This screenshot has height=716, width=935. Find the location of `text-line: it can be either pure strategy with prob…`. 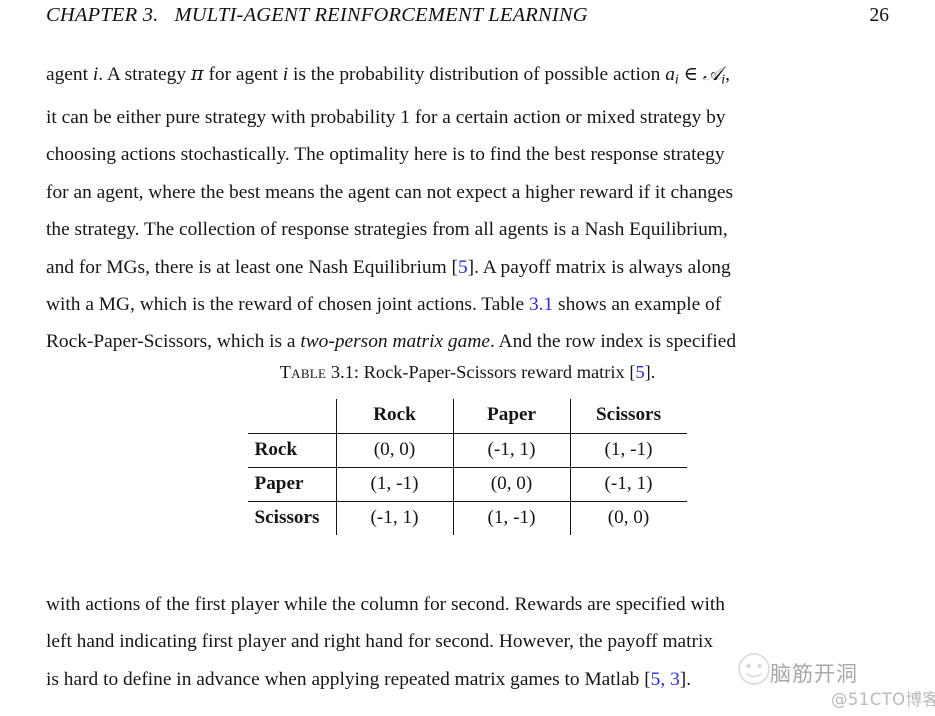

text-line: it can be either pure strategy with prob… is located at coordinates (386, 118).